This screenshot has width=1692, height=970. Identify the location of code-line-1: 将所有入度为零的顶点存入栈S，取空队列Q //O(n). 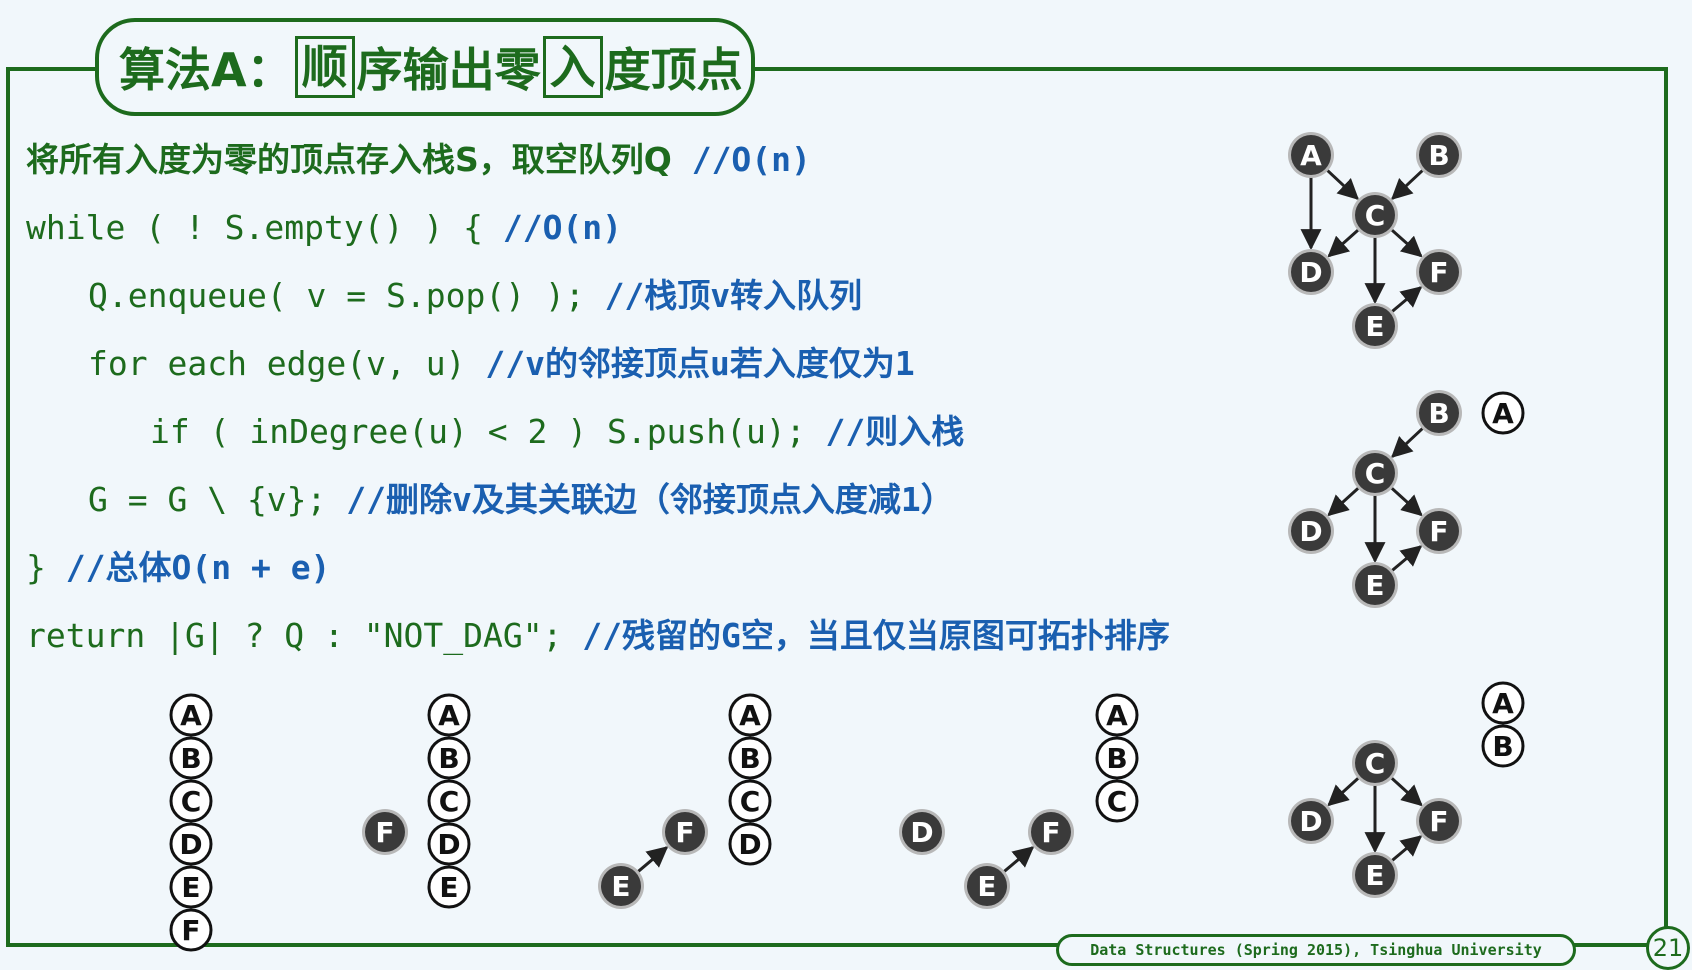
(418, 159).